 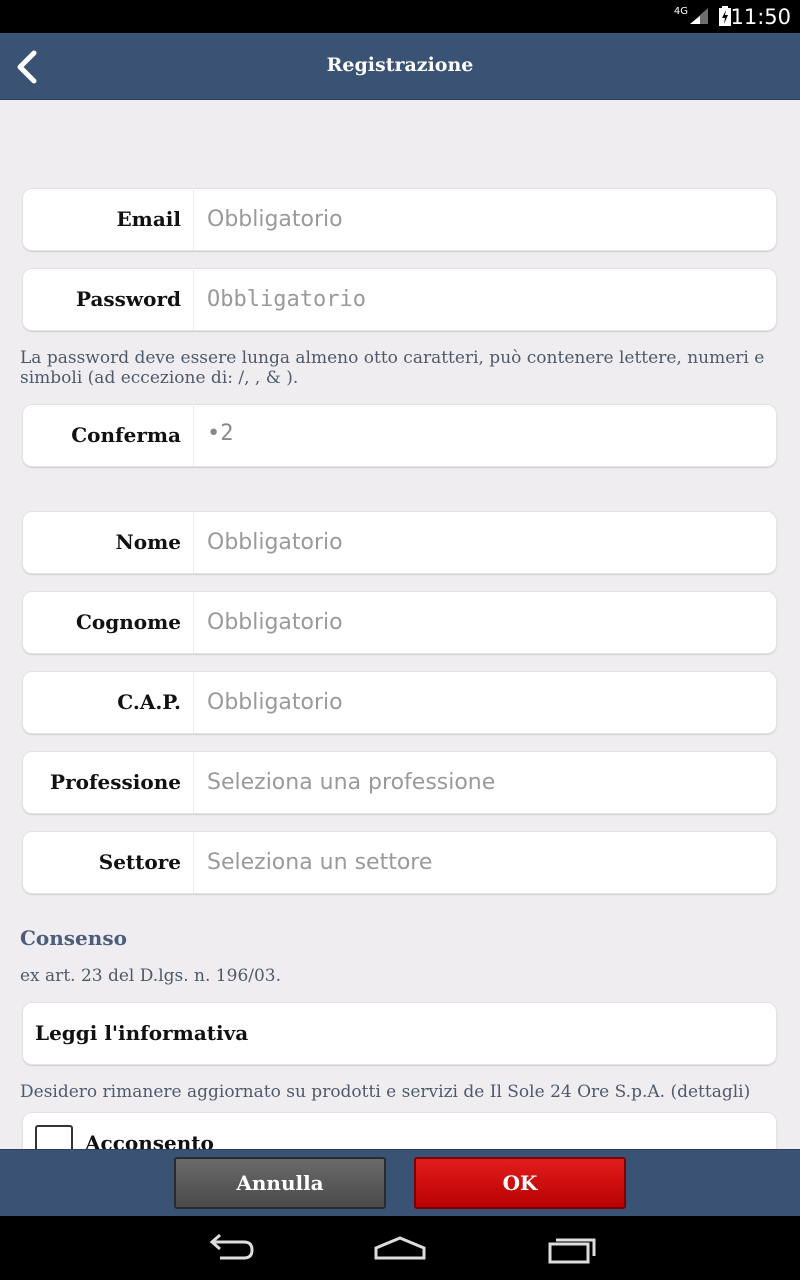 I want to click on nome-field, so click(x=487, y=542).